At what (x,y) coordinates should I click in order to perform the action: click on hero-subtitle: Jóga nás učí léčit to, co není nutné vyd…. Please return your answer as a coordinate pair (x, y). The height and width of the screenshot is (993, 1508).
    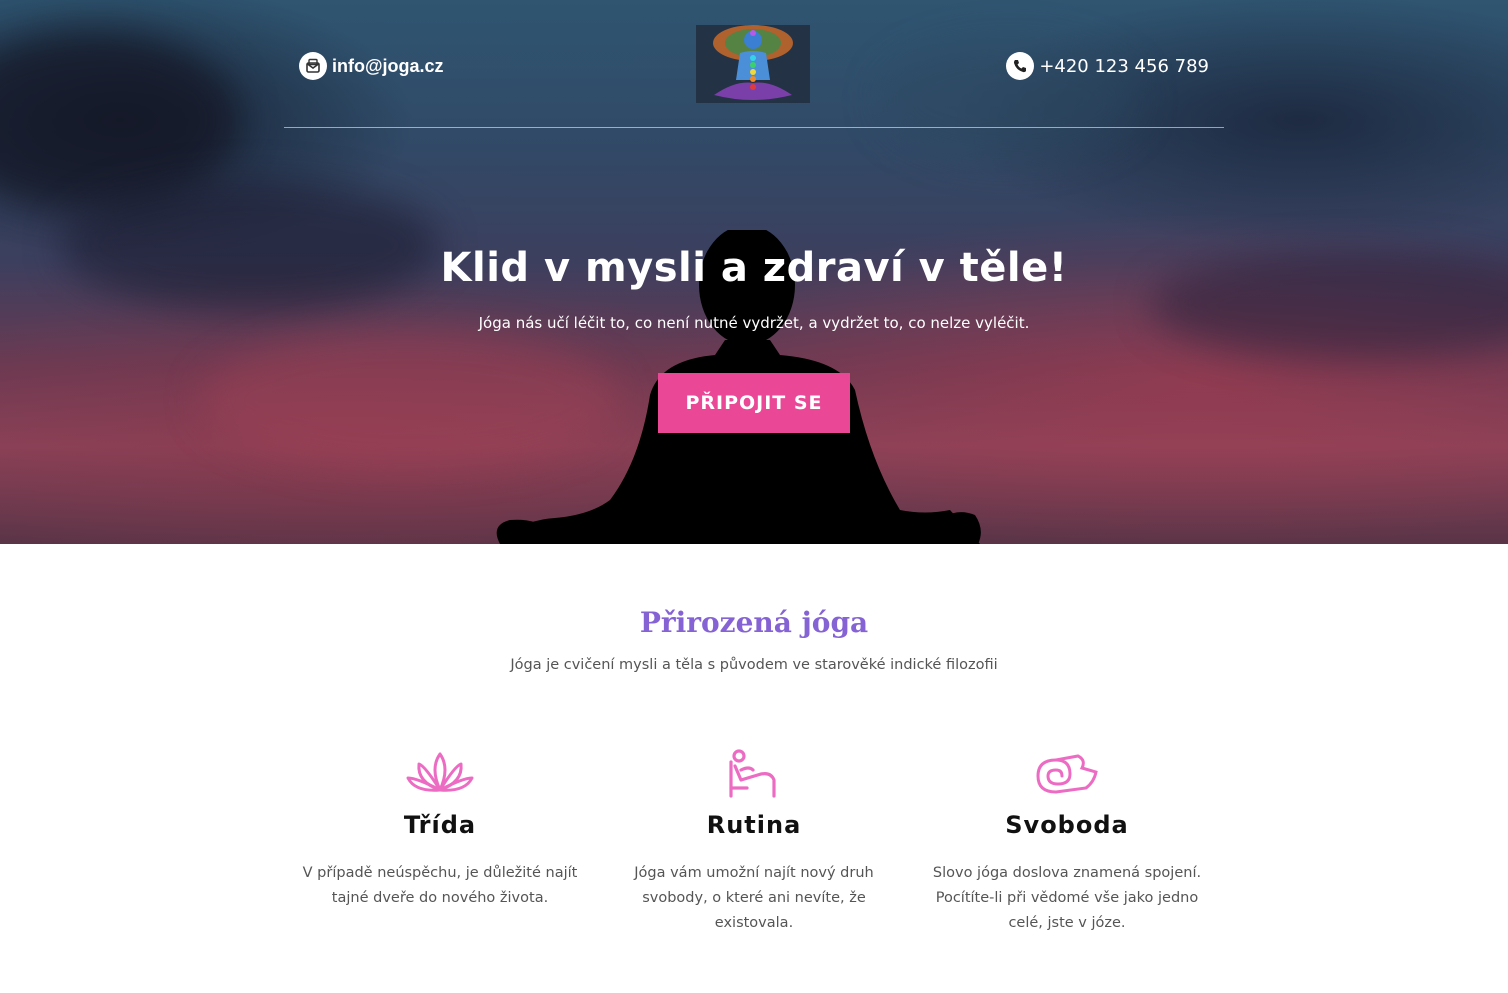
    Looking at the image, I should click on (754, 323).